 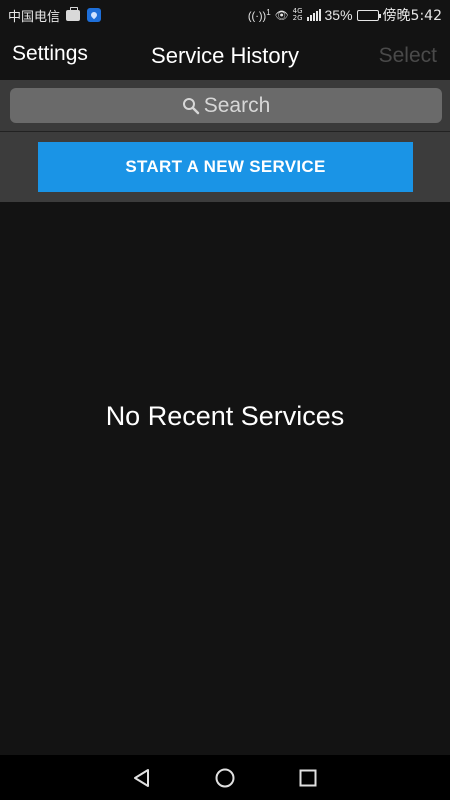 I want to click on search-input: Search, so click(x=226, y=105).